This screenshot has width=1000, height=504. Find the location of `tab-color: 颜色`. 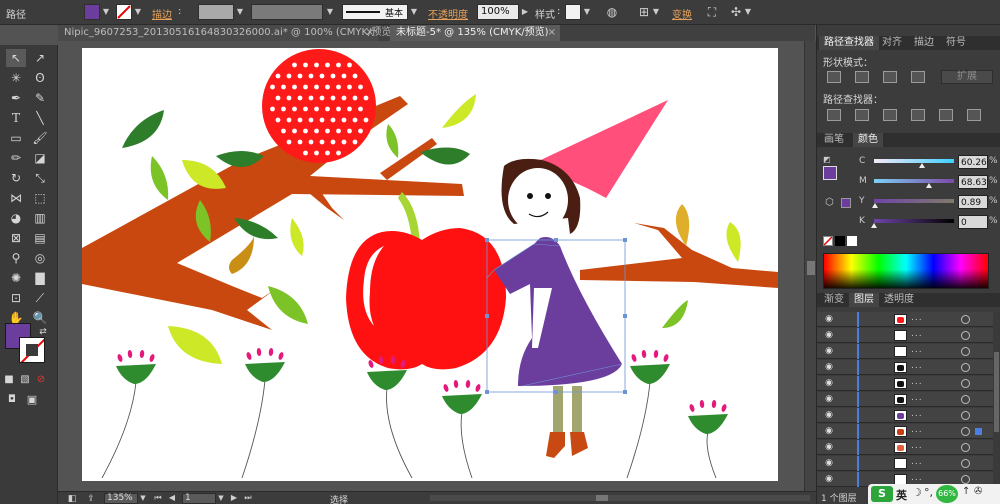

tab-color: 颜色 is located at coordinates (868, 140).